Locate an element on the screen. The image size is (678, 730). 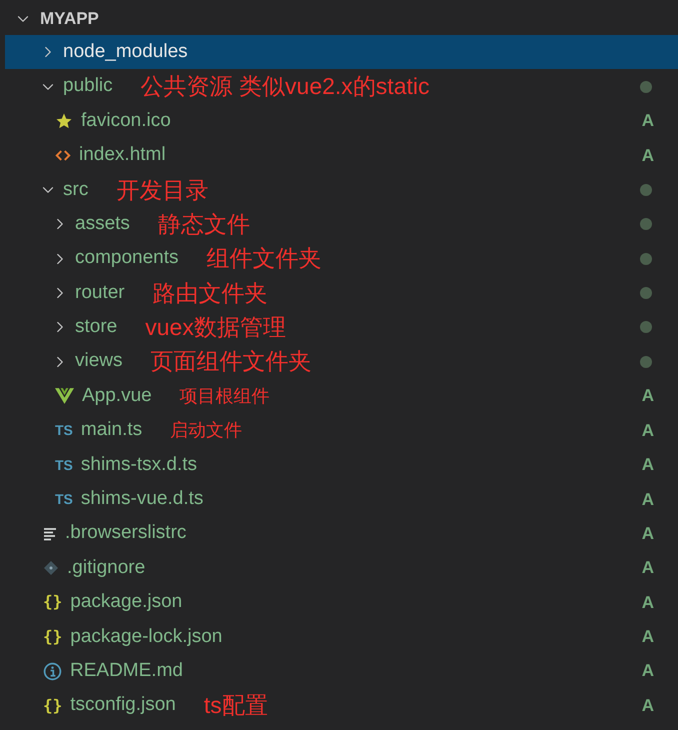
annotation: 启动文件 is located at coordinates (206, 430).